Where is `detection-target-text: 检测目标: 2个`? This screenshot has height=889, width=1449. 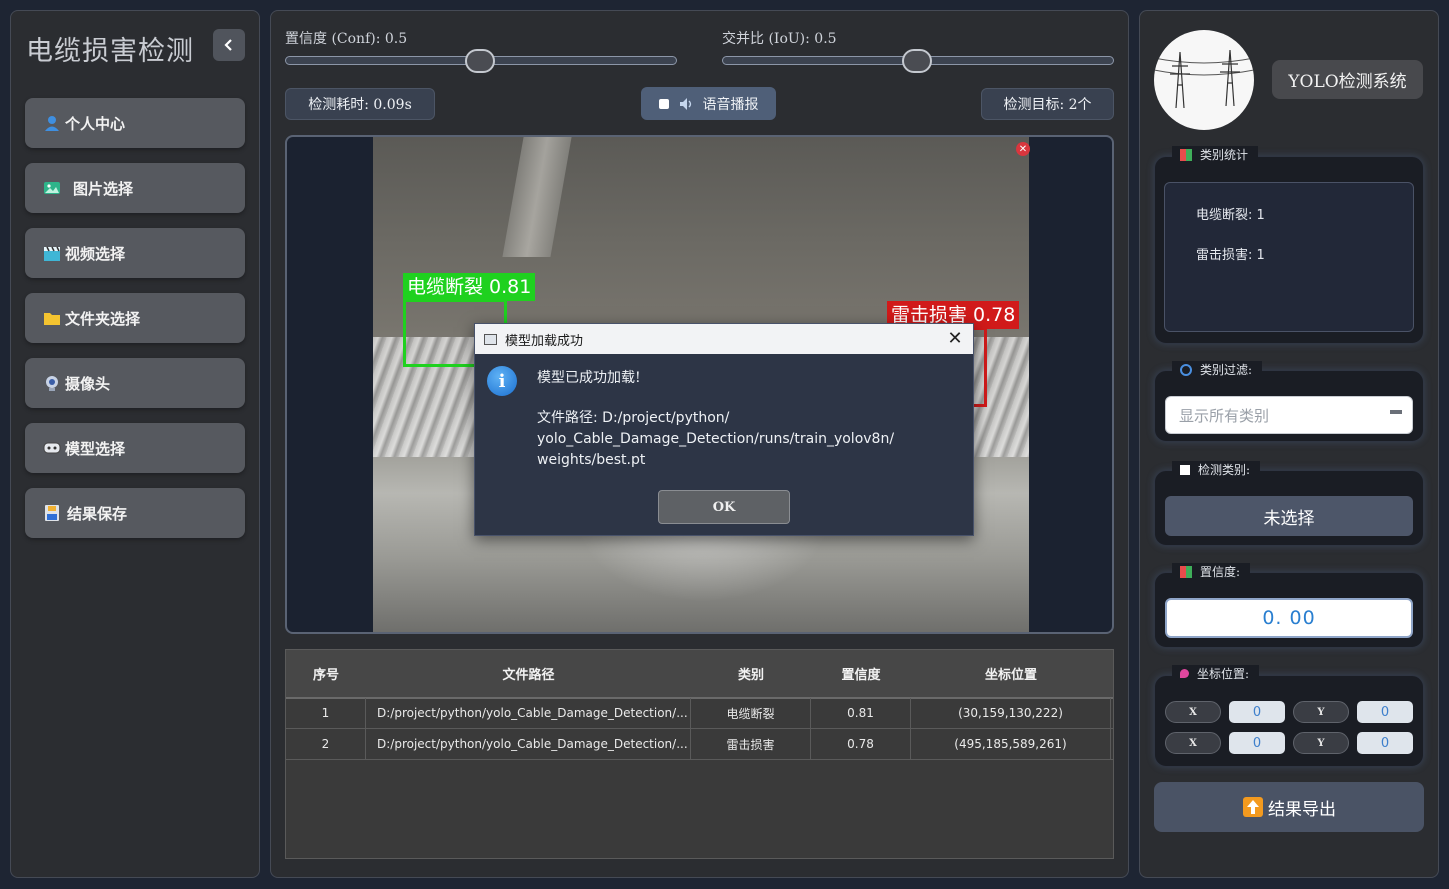 detection-target-text: 检测目标: 2个 is located at coordinates (1047, 105).